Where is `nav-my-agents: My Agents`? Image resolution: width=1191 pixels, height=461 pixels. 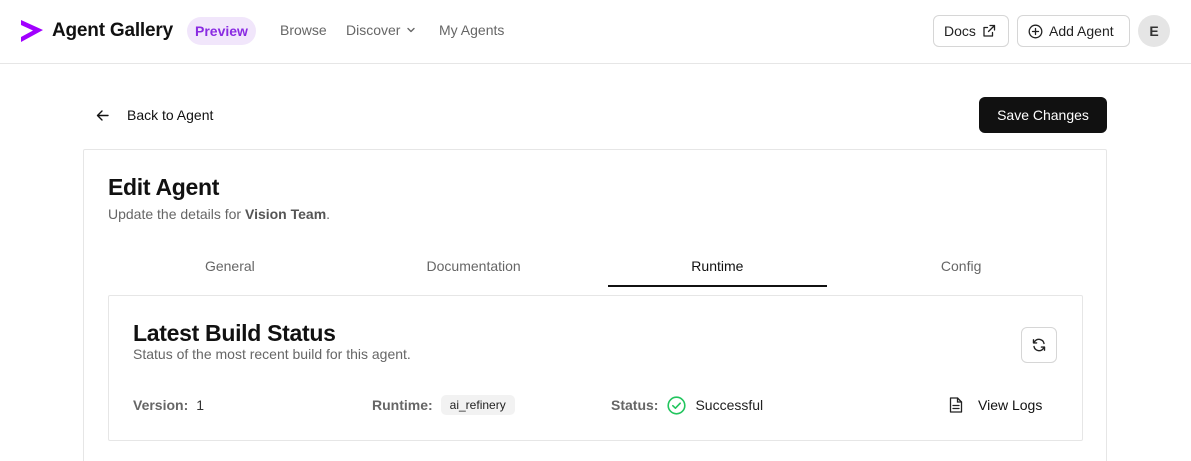 nav-my-agents: My Agents is located at coordinates (471, 30).